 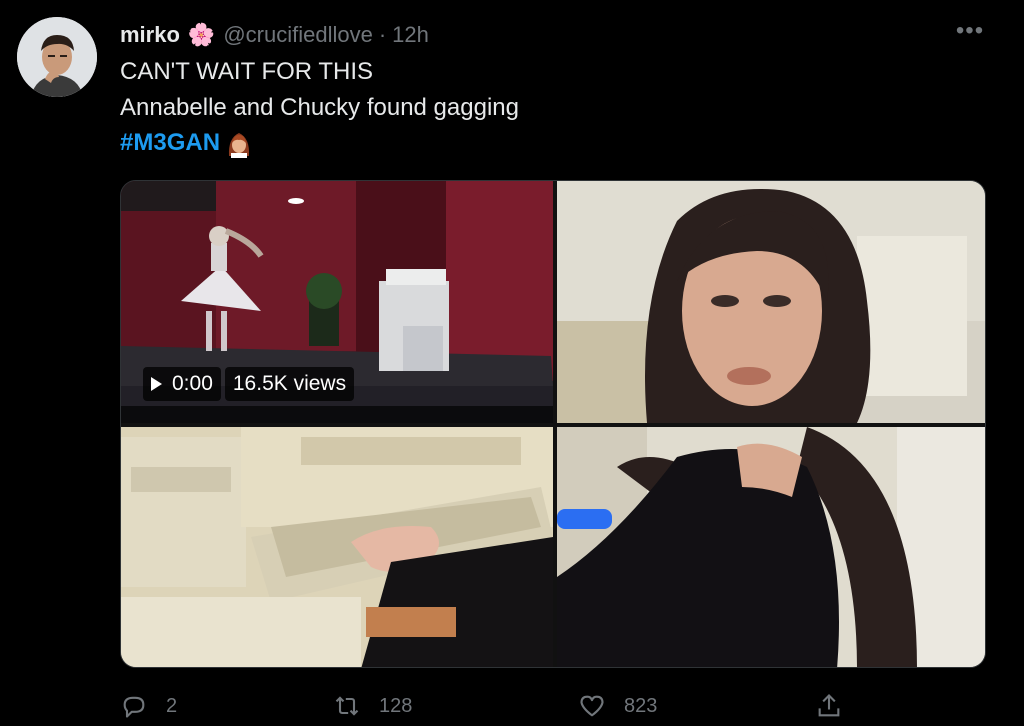 I want to click on tweet-actions: 2 128 823, so click(x=512, y=709).